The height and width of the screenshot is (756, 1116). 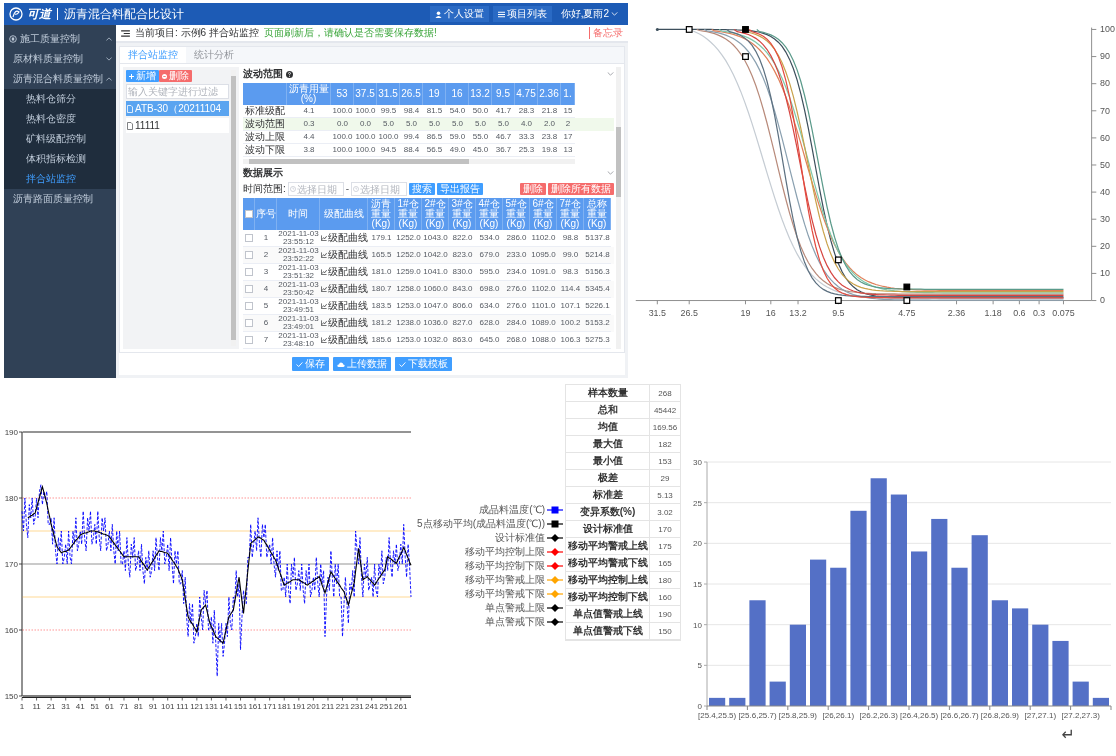 What do you see at coordinates (342, 94) in the screenshot?
I see `column-header: 53` at bounding box center [342, 94].